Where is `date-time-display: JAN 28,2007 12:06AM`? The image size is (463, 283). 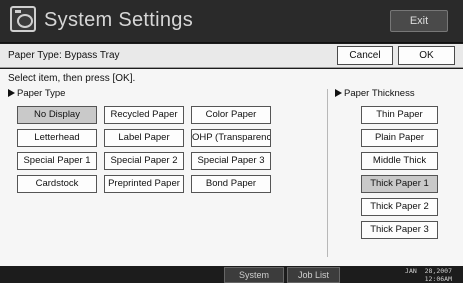 date-time-display: JAN 28,2007 12:06AM is located at coordinates (428, 275).